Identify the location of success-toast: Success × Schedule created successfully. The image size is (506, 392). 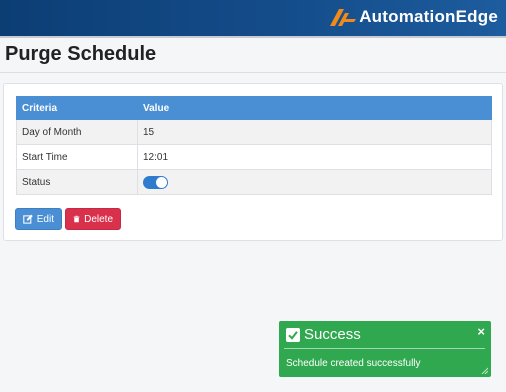
(385, 349).